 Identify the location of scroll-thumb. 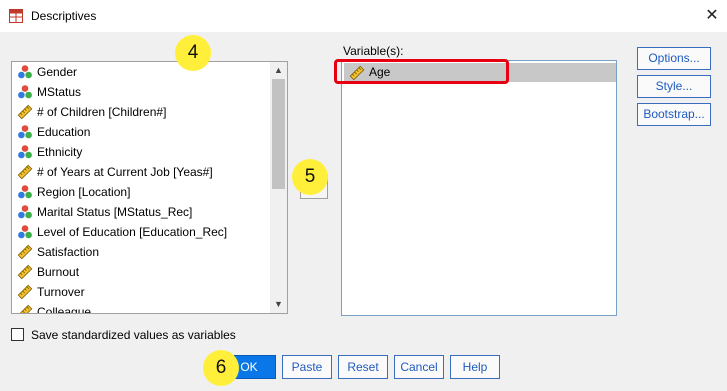
(278, 134).